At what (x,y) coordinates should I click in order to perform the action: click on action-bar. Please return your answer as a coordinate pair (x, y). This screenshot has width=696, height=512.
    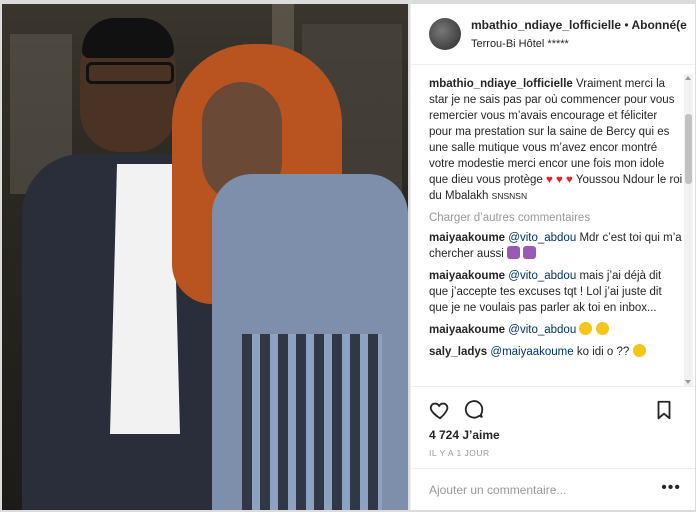
    Looking at the image, I should click on (553, 409).